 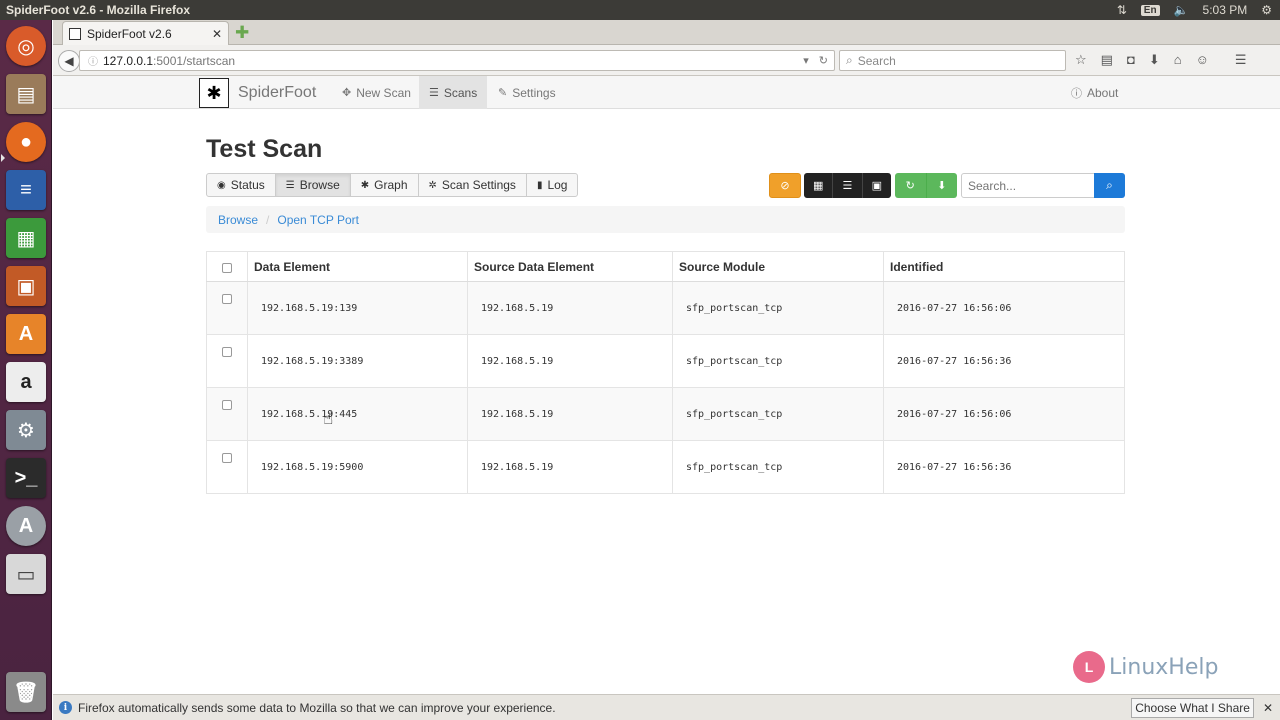 I want to click on page-title: Test Scan, so click(x=264, y=149).